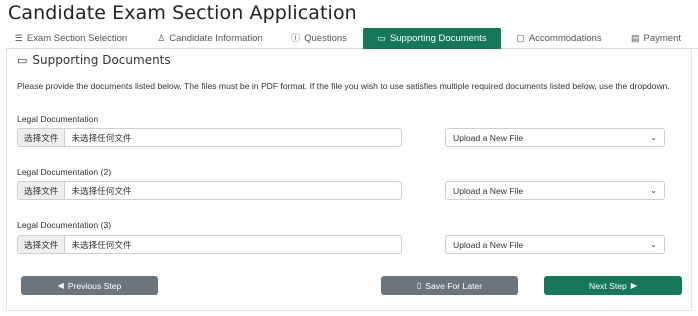  What do you see at coordinates (662, 38) in the screenshot?
I see `tab-label: Payment` at bounding box center [662, 38].